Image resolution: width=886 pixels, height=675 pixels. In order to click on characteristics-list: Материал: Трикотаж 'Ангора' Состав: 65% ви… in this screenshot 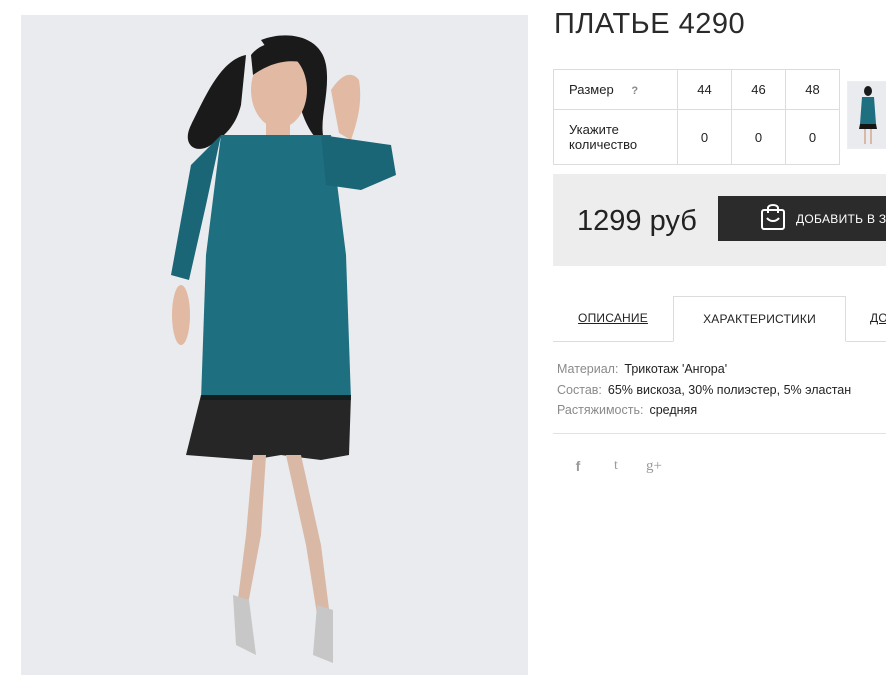, I will do `click(704, 390)`.